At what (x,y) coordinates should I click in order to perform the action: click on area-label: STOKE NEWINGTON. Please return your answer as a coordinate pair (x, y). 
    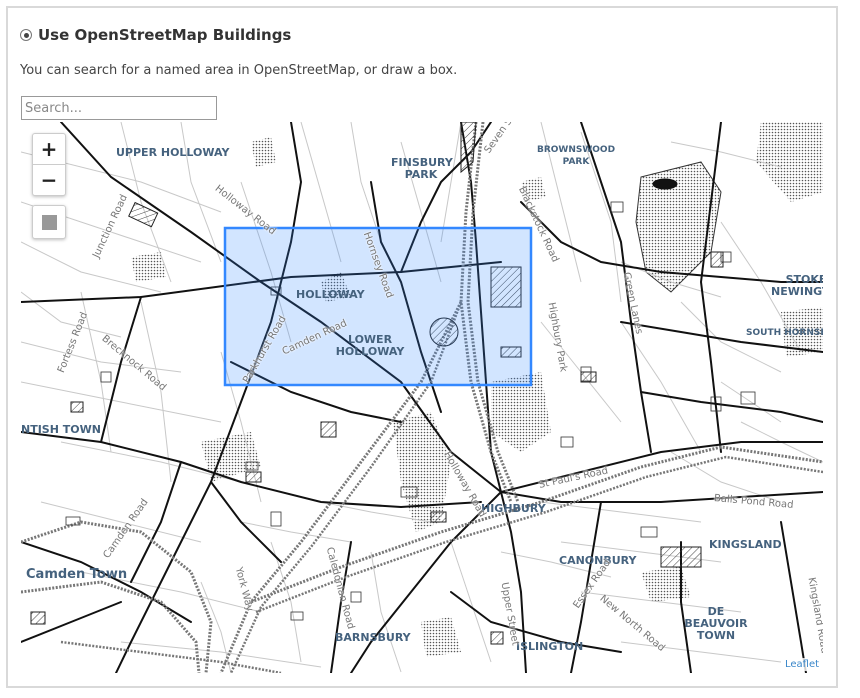
    Looking at the image, I should click on (797, 285).